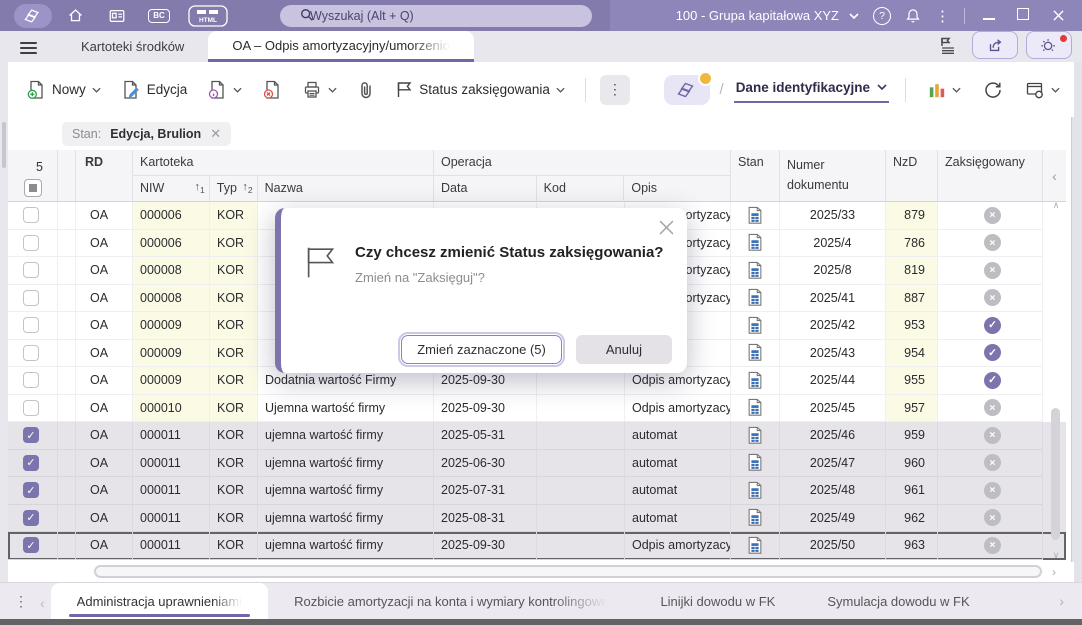 The height and width of the screenshot is (625, 1082). What do you see at coordinates (990, 175) in the screenshot?
I see `column-header-zaksiegowany: Zaksięgowany` at bounding box center [990, 175].